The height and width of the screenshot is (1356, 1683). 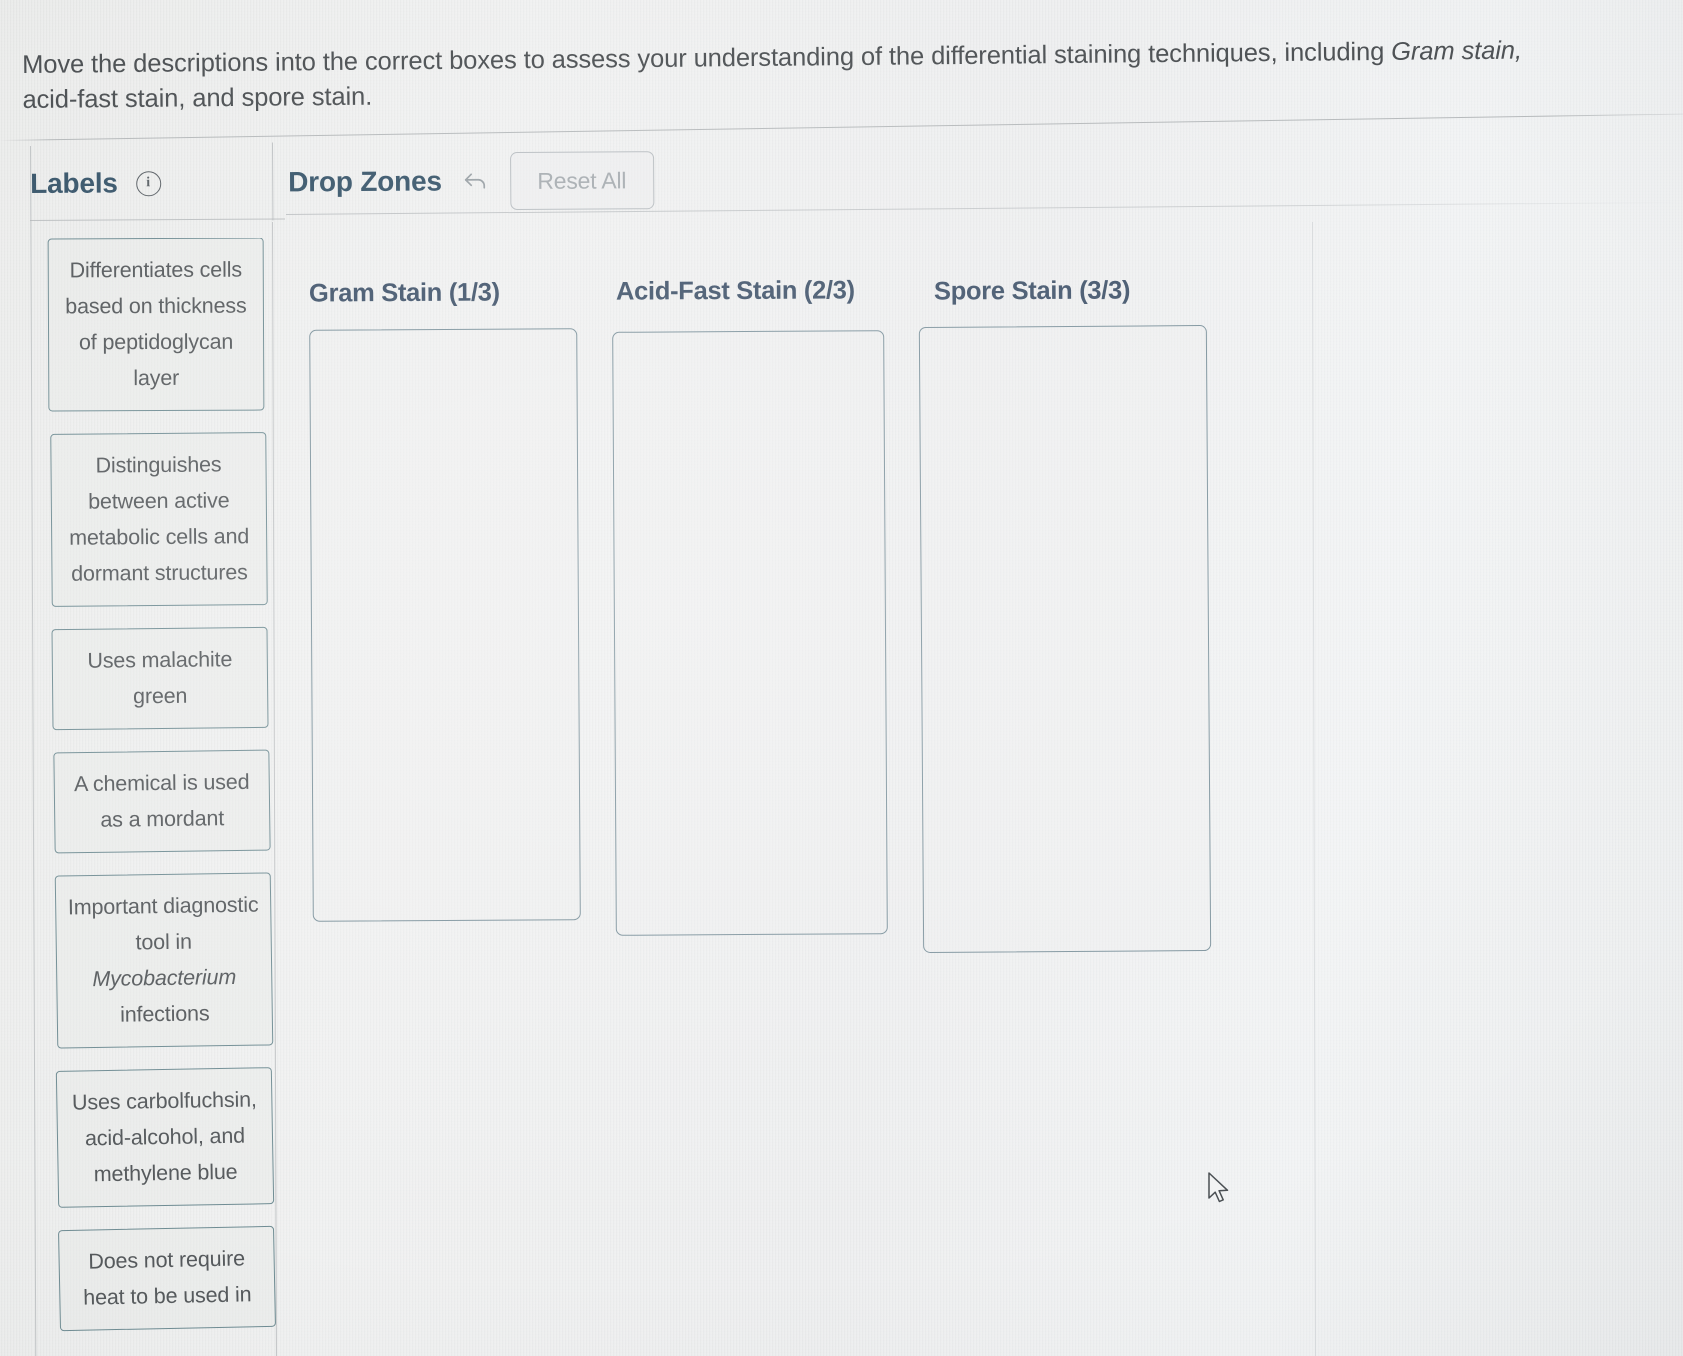 I want to click on panel-left-border, so click(x=33, y=750).